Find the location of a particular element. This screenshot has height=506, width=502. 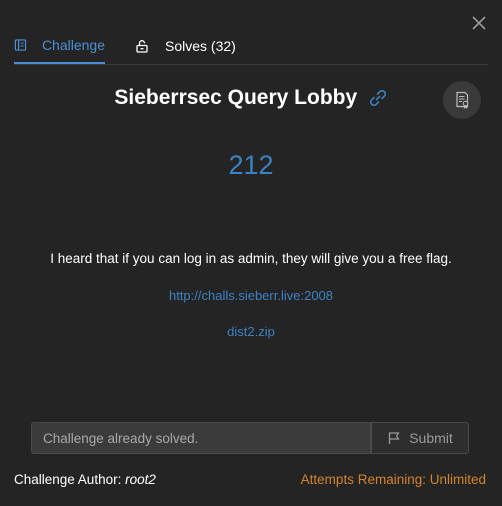

challenge-title: Sieberrsec Query Lobby is located at coordinates (236, 97).